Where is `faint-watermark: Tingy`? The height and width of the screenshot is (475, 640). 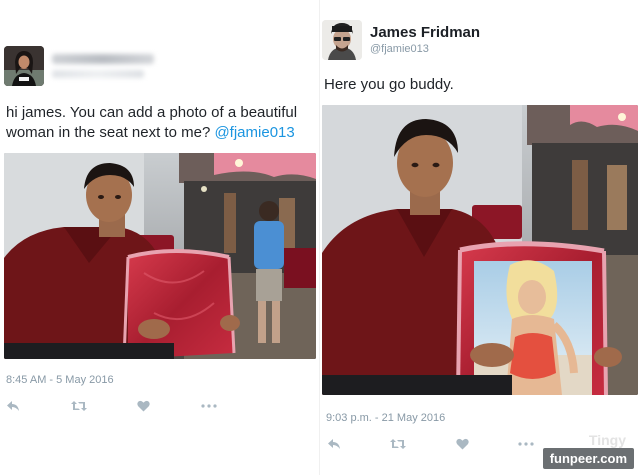 faint-watermark: Tingy is located at coordinates (607, 440).